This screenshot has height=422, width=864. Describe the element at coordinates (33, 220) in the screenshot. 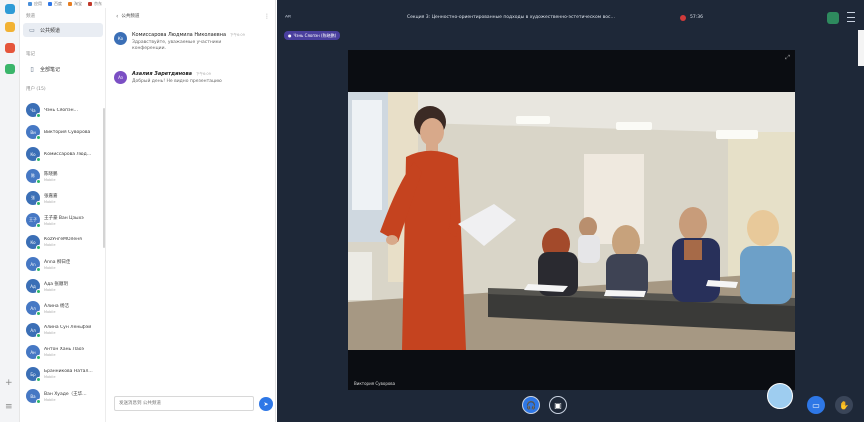

I see `avatar: 王子` at that location.